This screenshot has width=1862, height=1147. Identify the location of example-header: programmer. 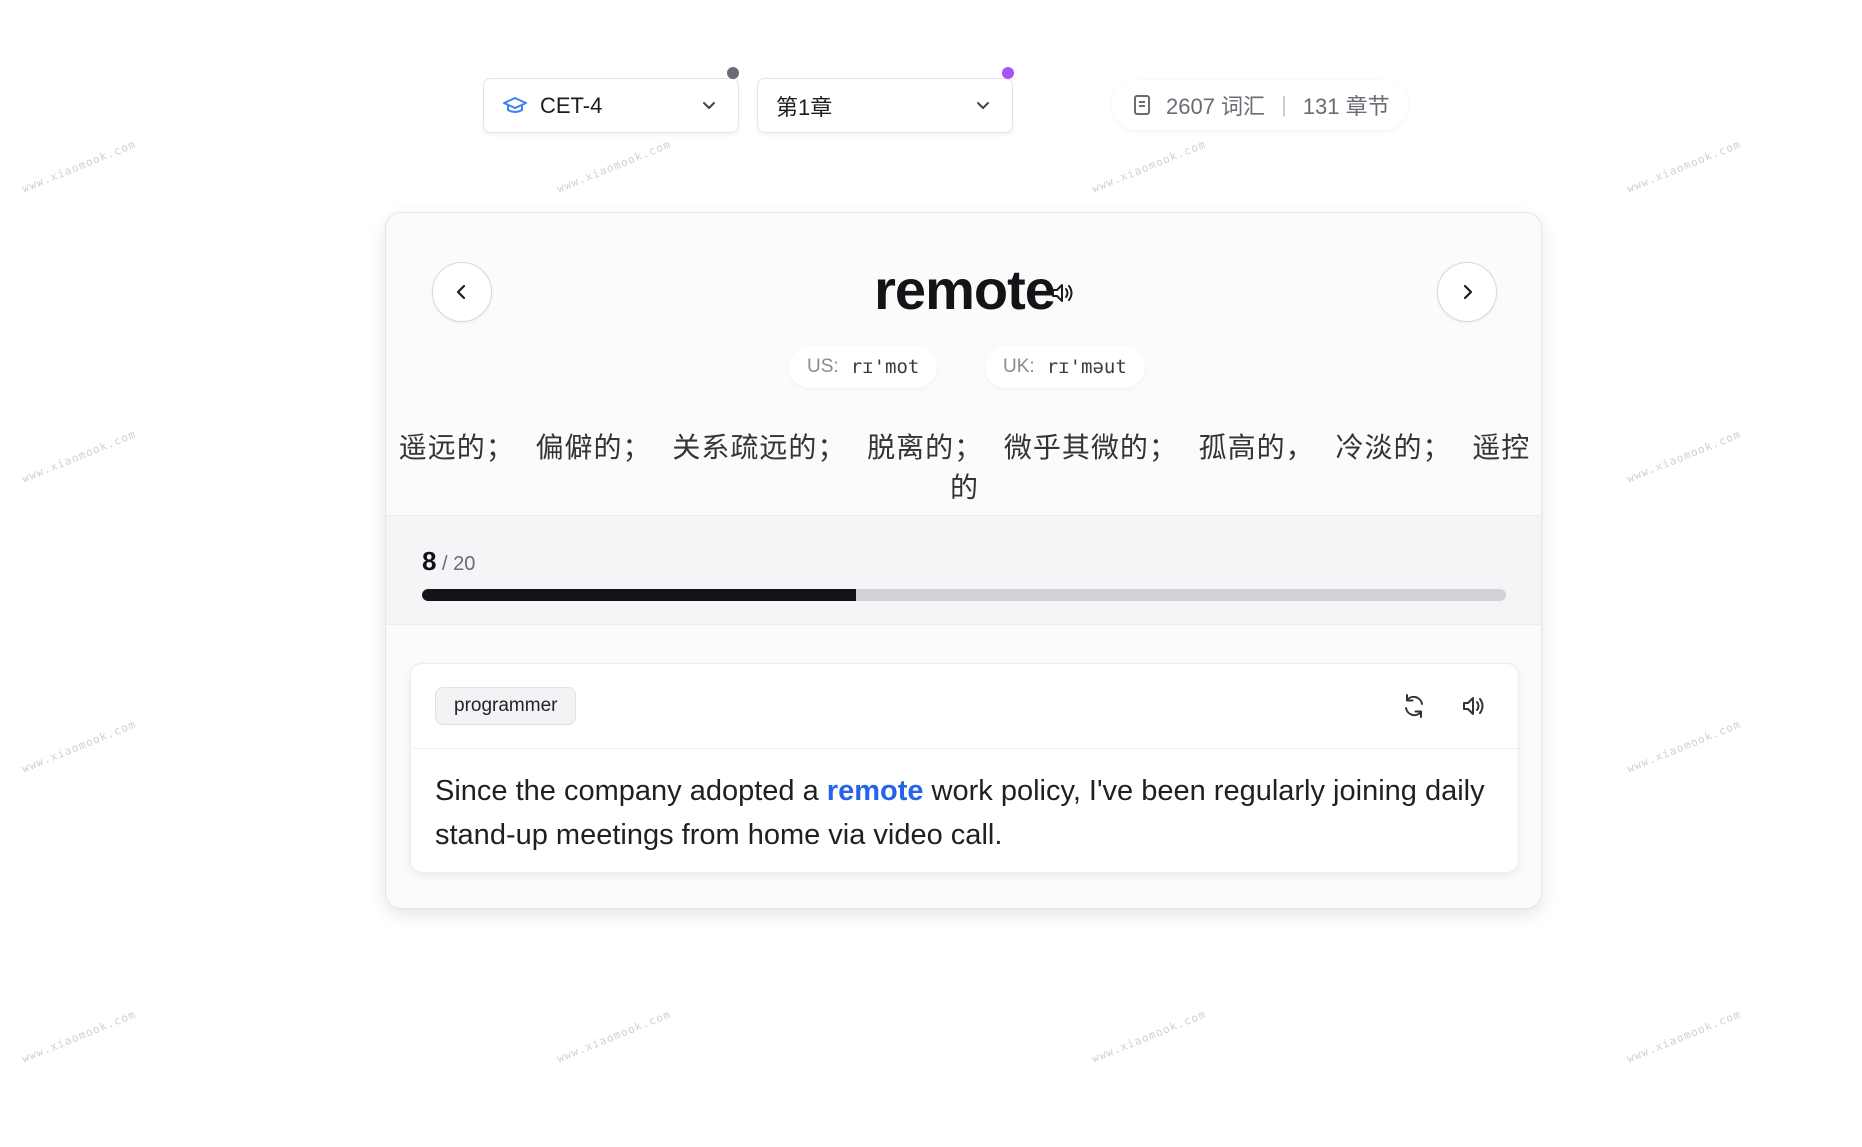
(964, 706).